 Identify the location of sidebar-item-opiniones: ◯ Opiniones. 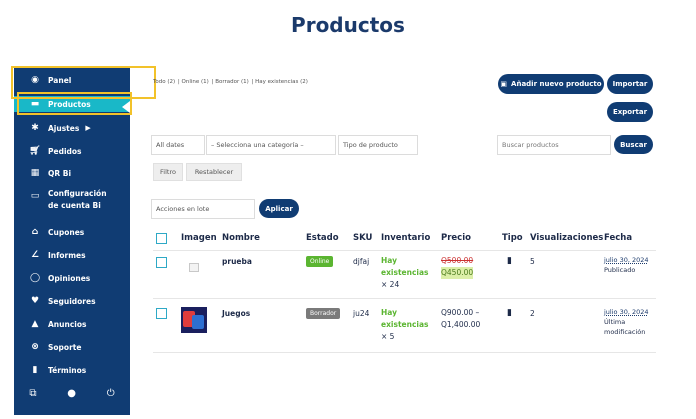
(72, 278).